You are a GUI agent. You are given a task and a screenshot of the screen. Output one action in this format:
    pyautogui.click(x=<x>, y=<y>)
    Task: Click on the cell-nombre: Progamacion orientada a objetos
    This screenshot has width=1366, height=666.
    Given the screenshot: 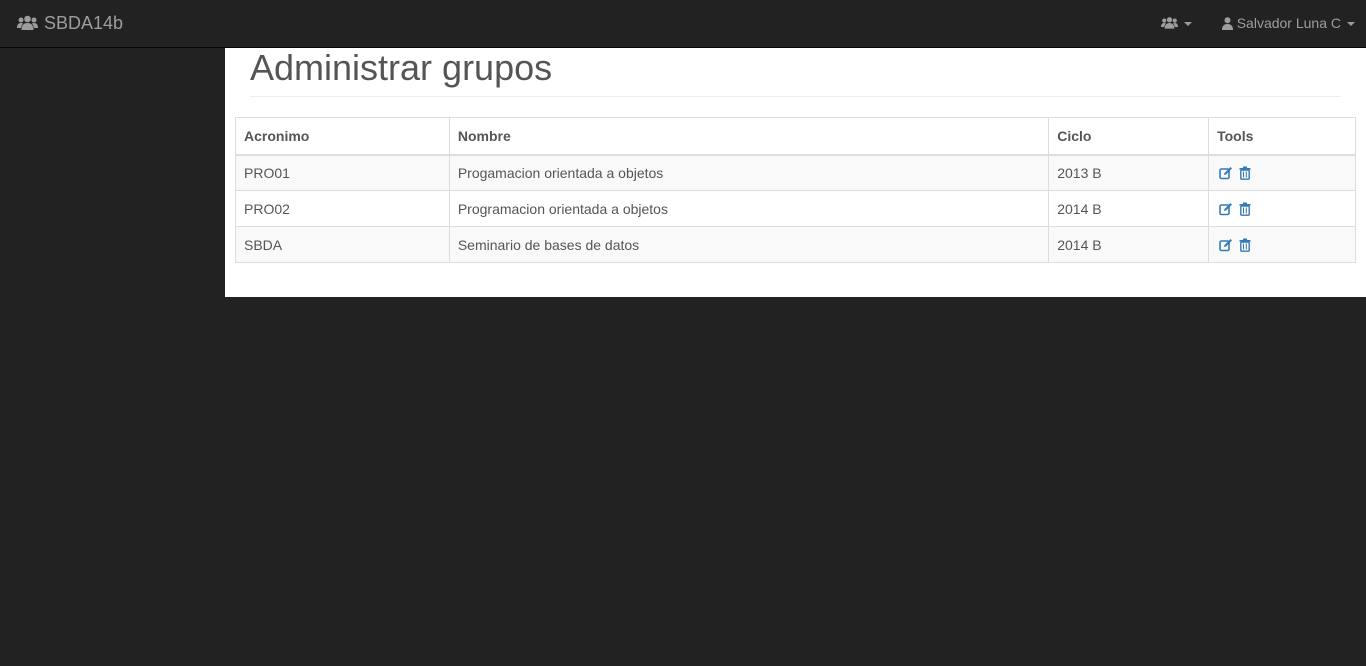 What is the action you would take?
    pyautogui.click(x=749, y=172)
    